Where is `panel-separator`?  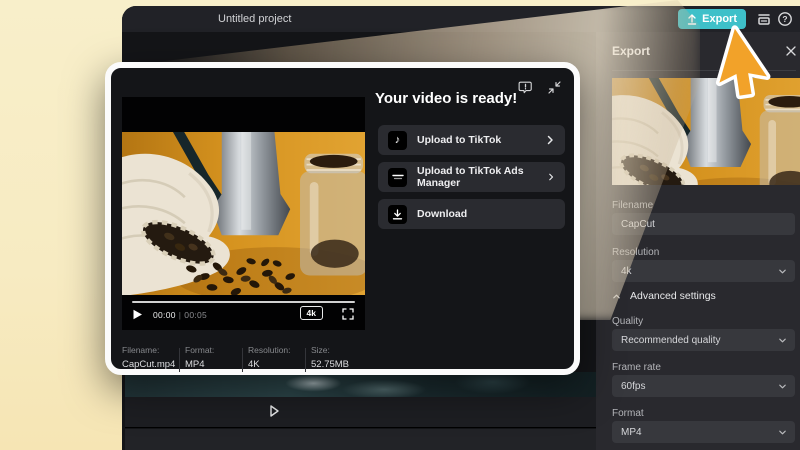
panel-separator is located at coordinates (704, 70).